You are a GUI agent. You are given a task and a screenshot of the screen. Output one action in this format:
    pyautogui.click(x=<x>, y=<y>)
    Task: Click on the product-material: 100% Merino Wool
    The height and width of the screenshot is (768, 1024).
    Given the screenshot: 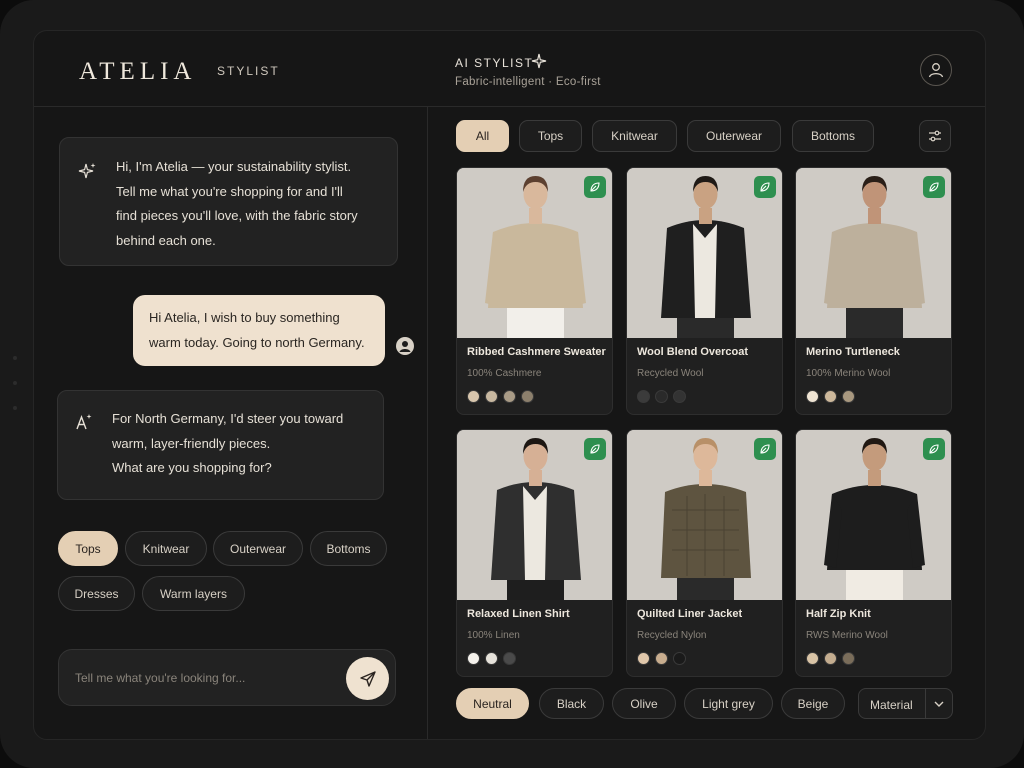 What is the action you would take?
    pyautogui.click(x=848, y=373)
    